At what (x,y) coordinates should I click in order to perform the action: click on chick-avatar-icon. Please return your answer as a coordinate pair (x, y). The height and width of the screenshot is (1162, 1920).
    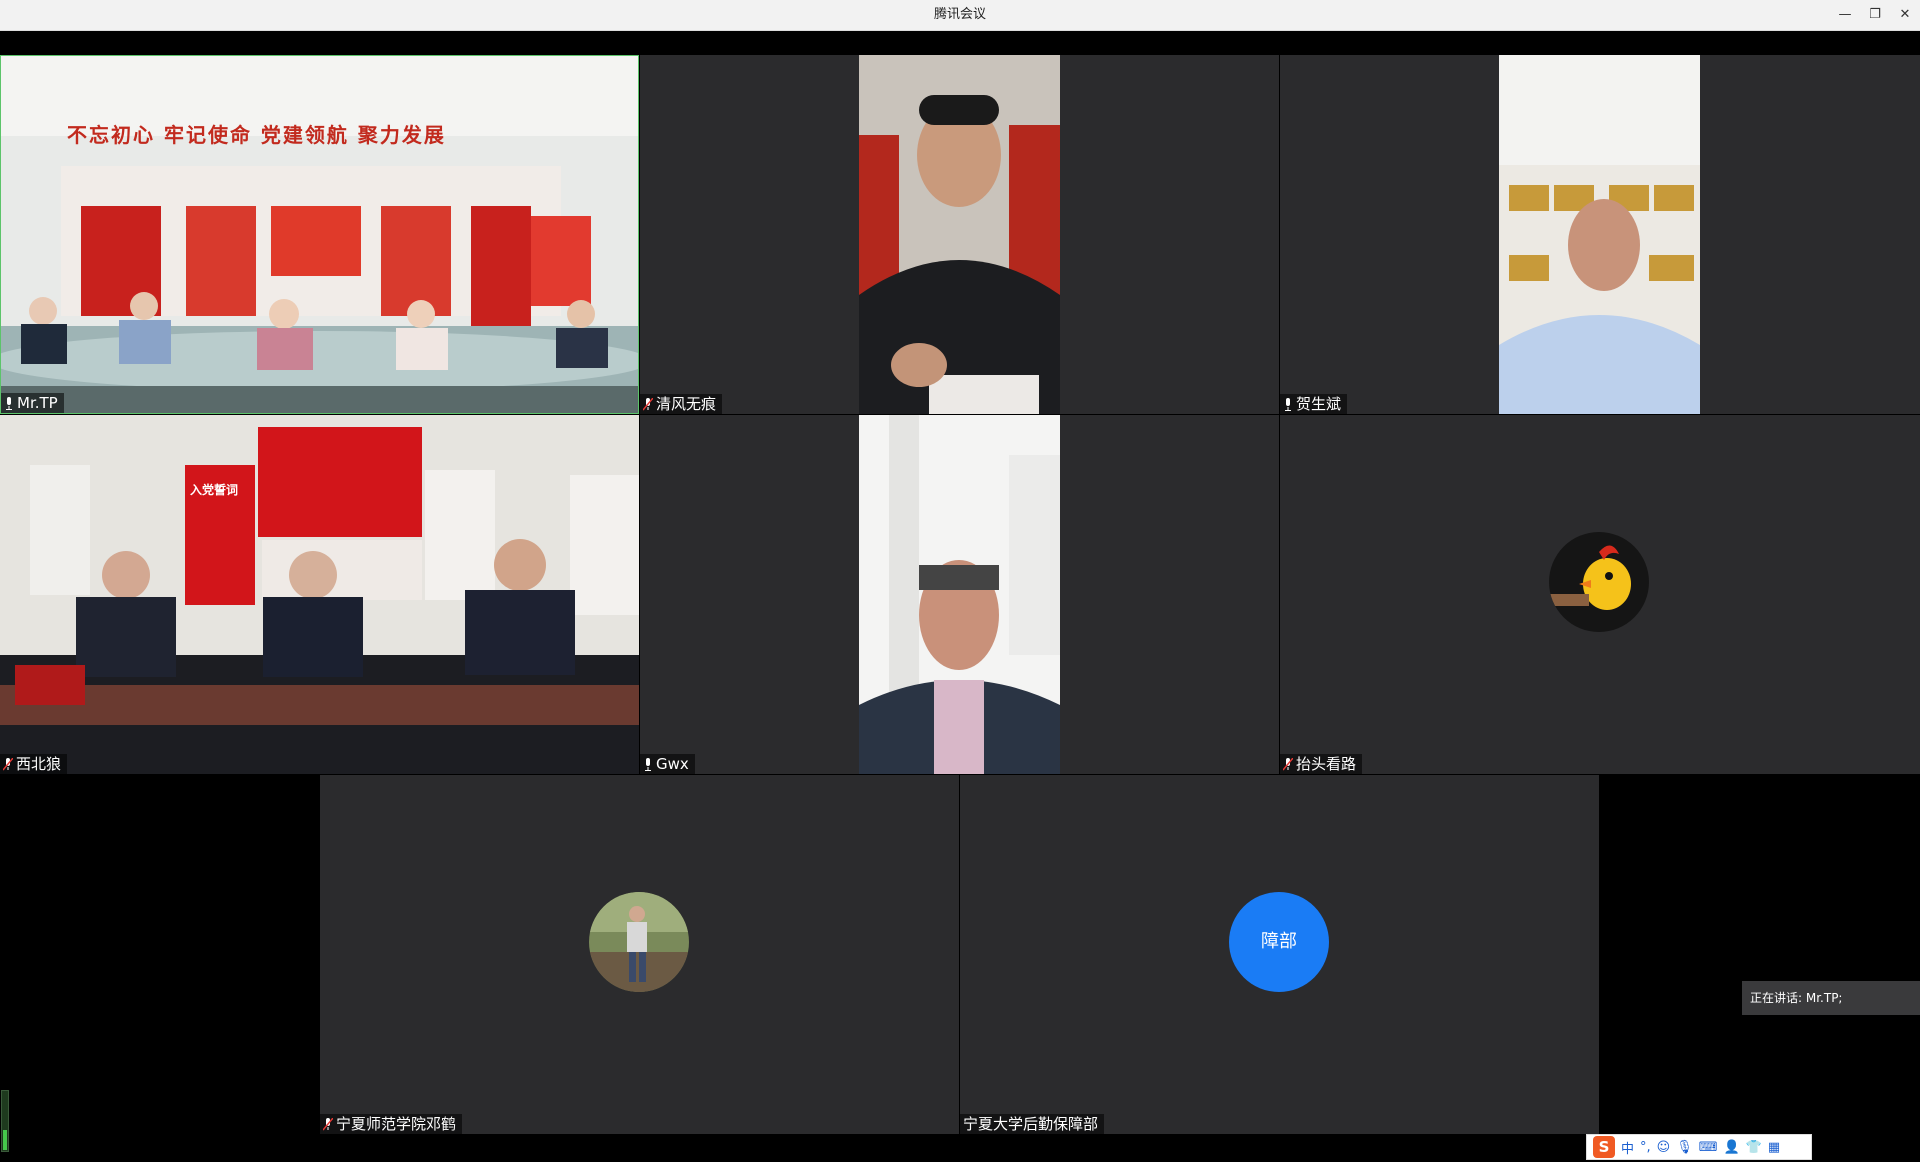
    Looking at the image, I should click on (1599, 582).